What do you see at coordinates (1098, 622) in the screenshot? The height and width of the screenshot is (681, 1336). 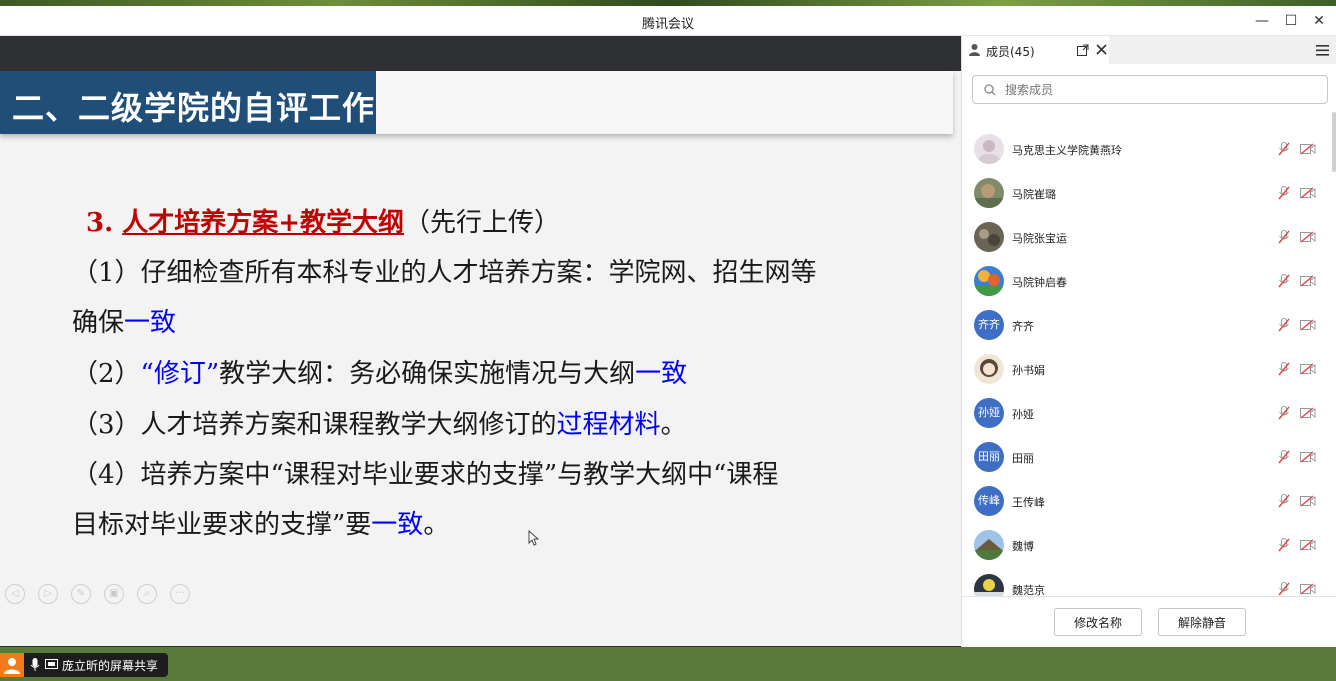 I see `rename-button: 修改名称` at bounding box center [1098, 622].